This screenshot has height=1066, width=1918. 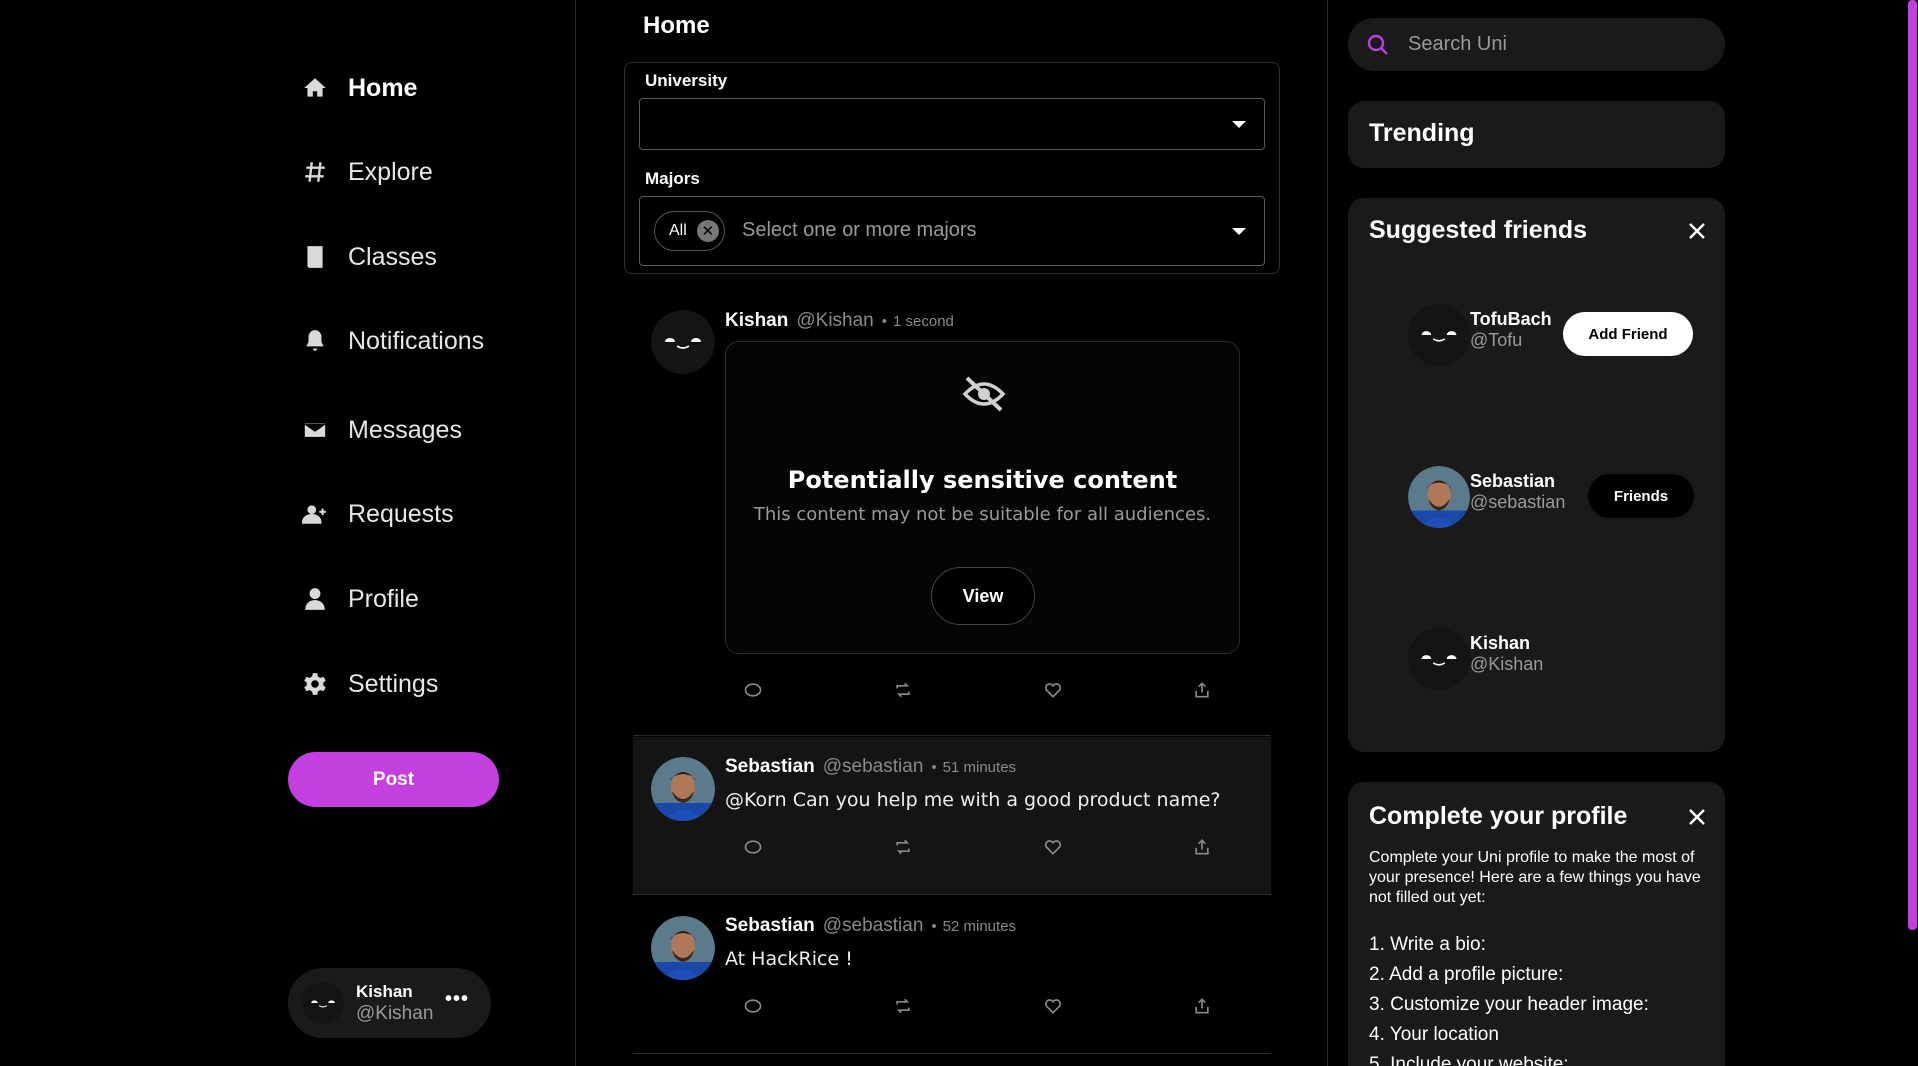 I want to click on complete-profile-title: Complete your profile, so click(x=1498, y=816).